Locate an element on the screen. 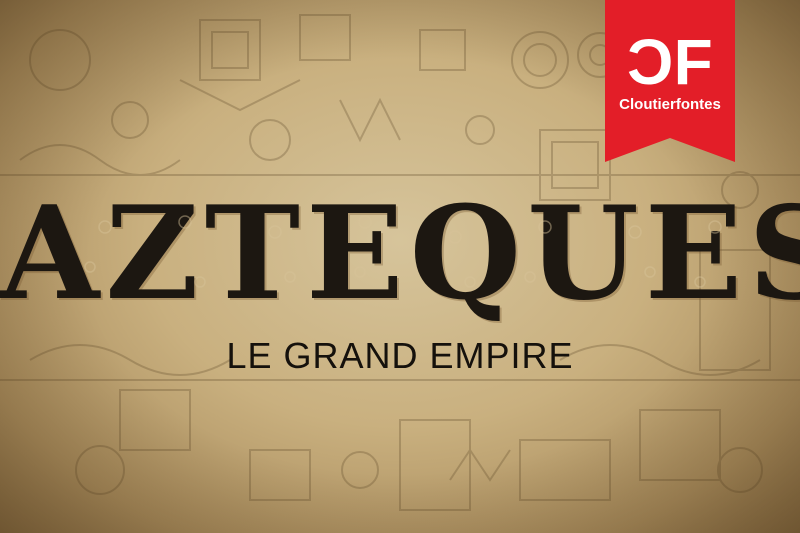 This screenshot has height=533, width=800. brand-ribbon: CF Cloutierfontes is located at coordinates (670, 81).